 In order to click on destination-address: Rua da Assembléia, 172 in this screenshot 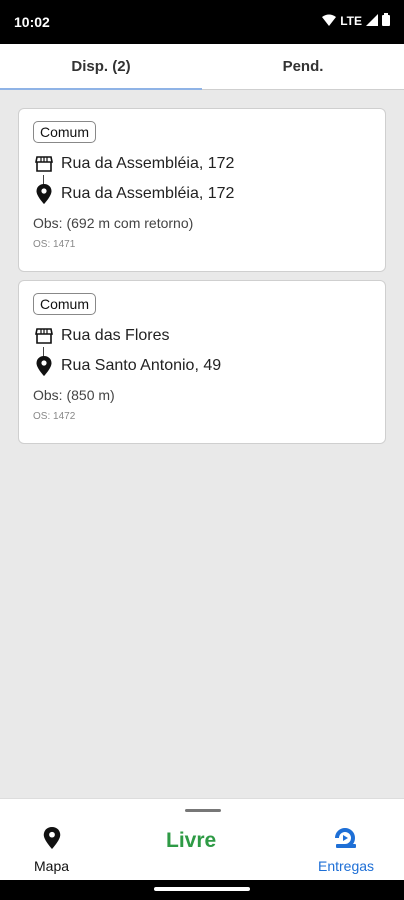, I will do `click(148, 193)`.